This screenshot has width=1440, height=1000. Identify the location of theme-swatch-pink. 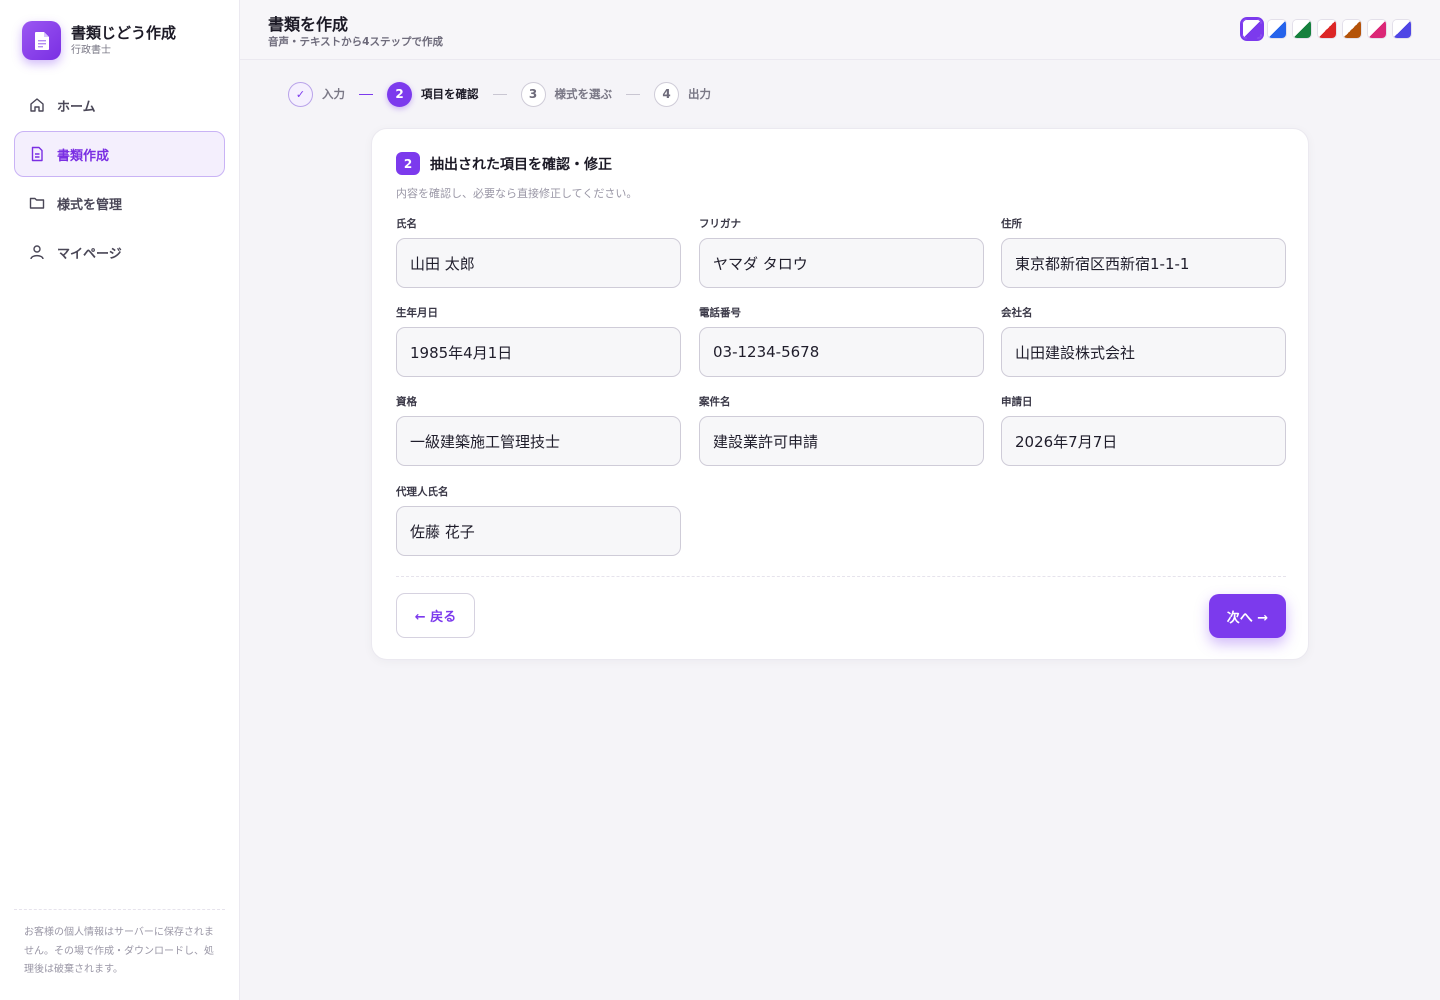
(1377, 29).